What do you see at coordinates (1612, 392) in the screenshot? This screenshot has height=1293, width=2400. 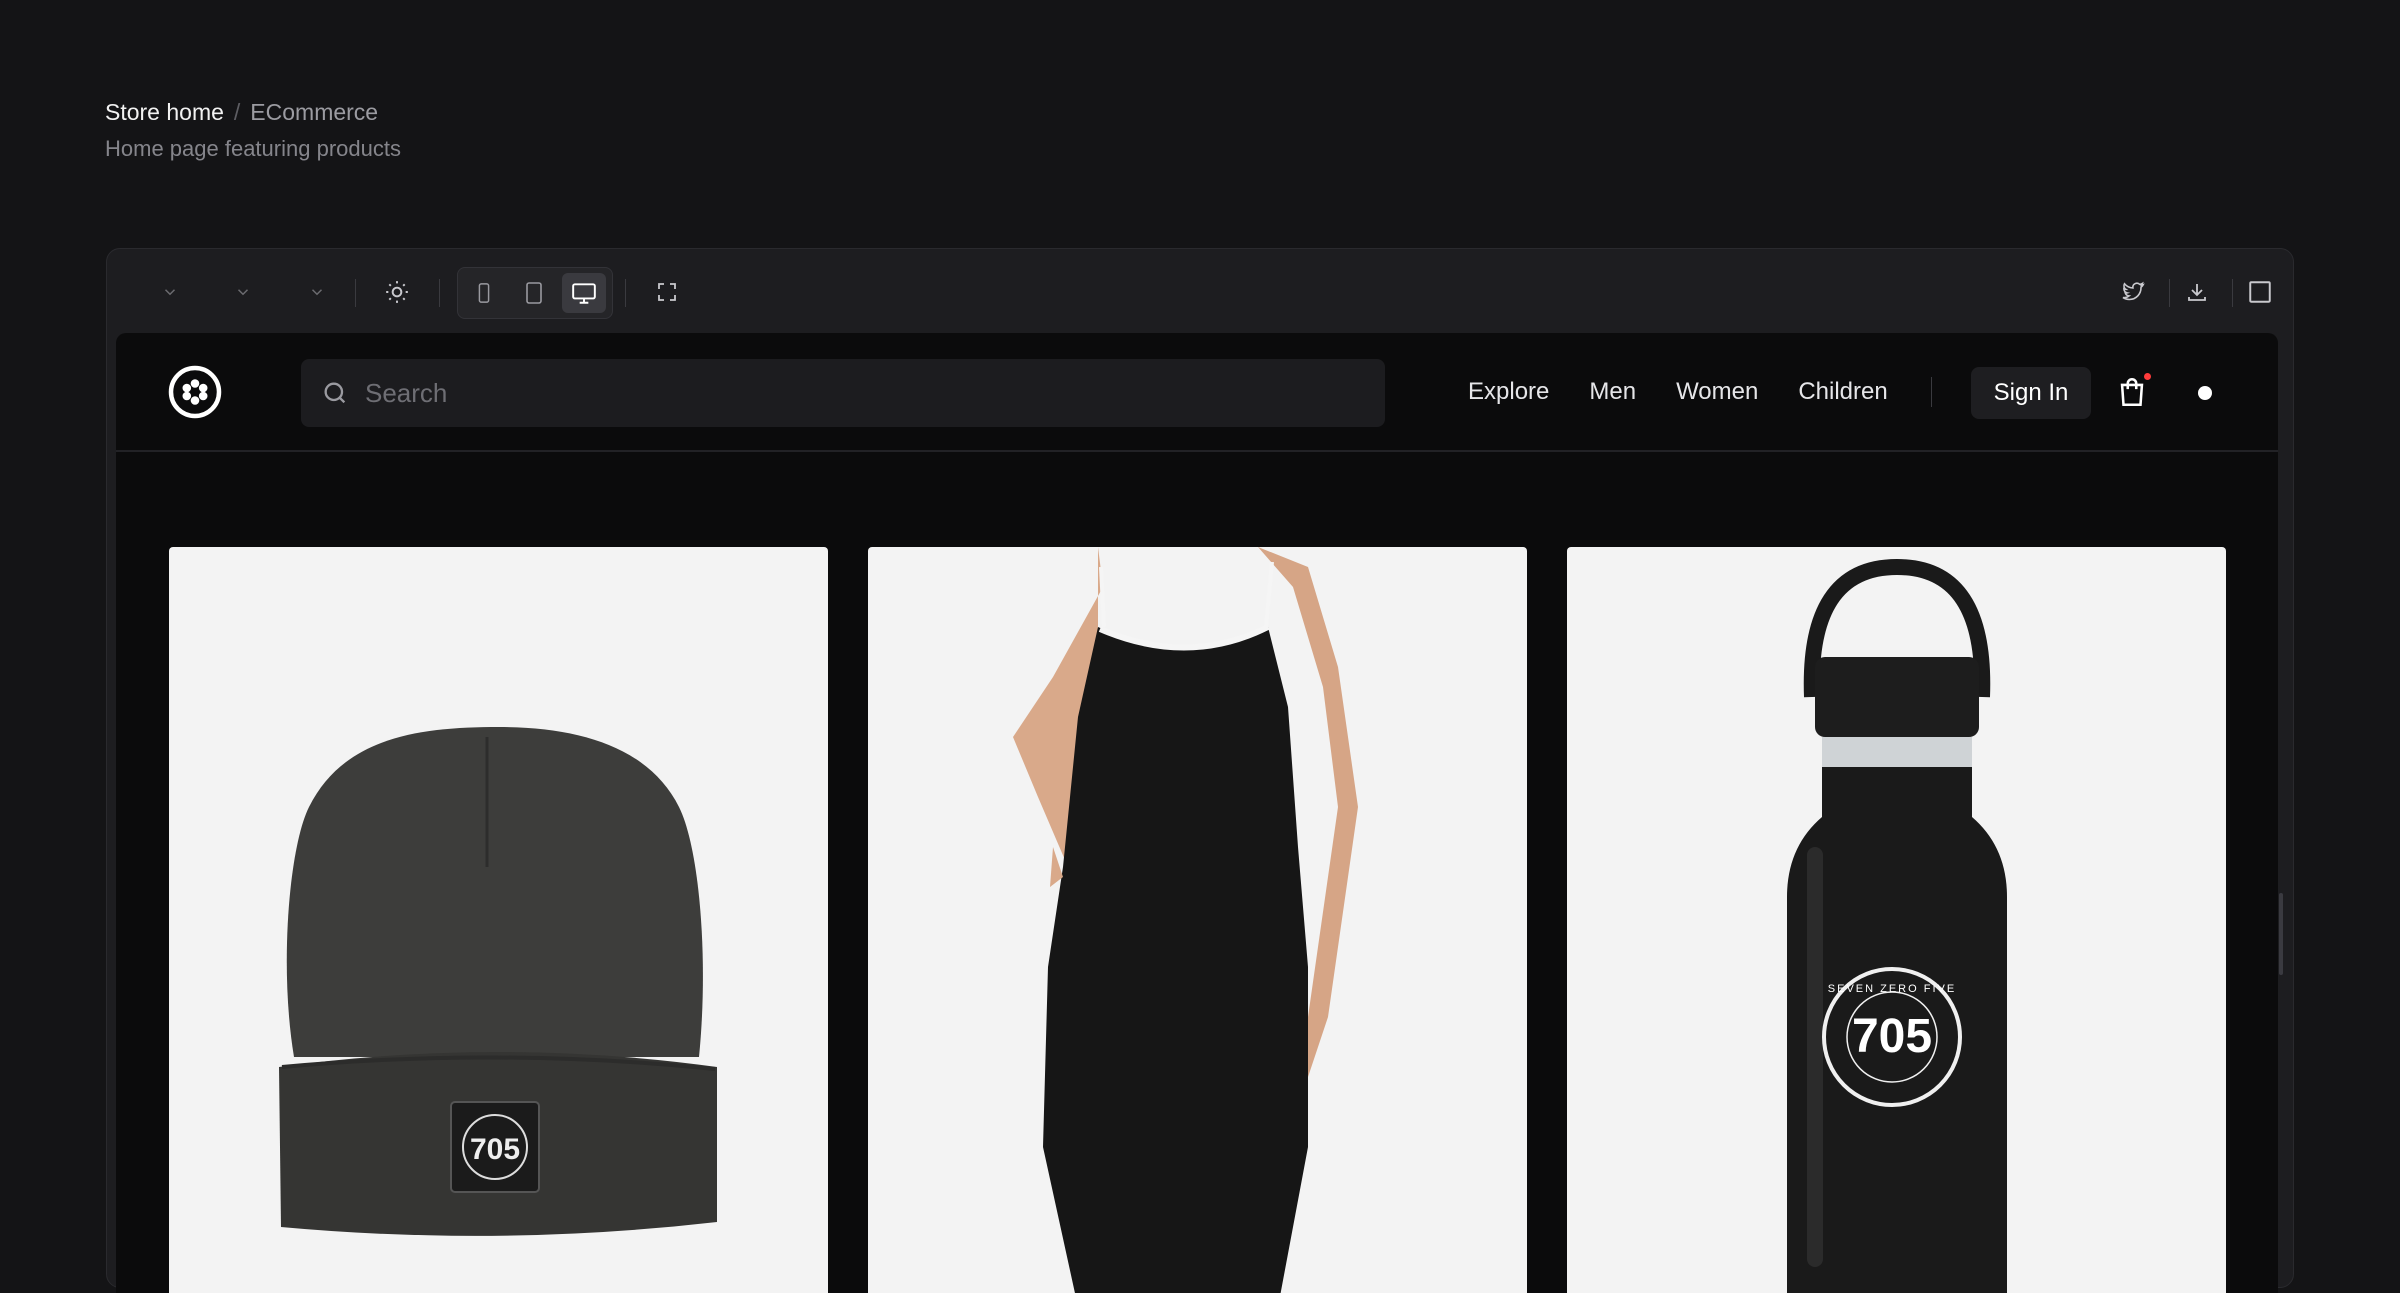 I see `nav-link-men: Men` at bounding box center [1612, 392].